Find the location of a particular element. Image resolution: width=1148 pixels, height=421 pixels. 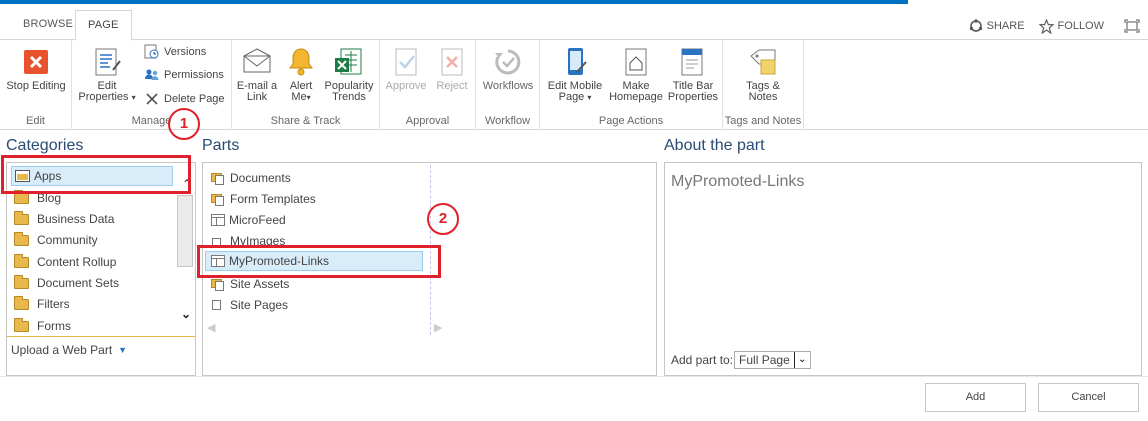

edit-mobile-page-button: Edit Mobile Page ▾ is located at coordinates (575, 74).